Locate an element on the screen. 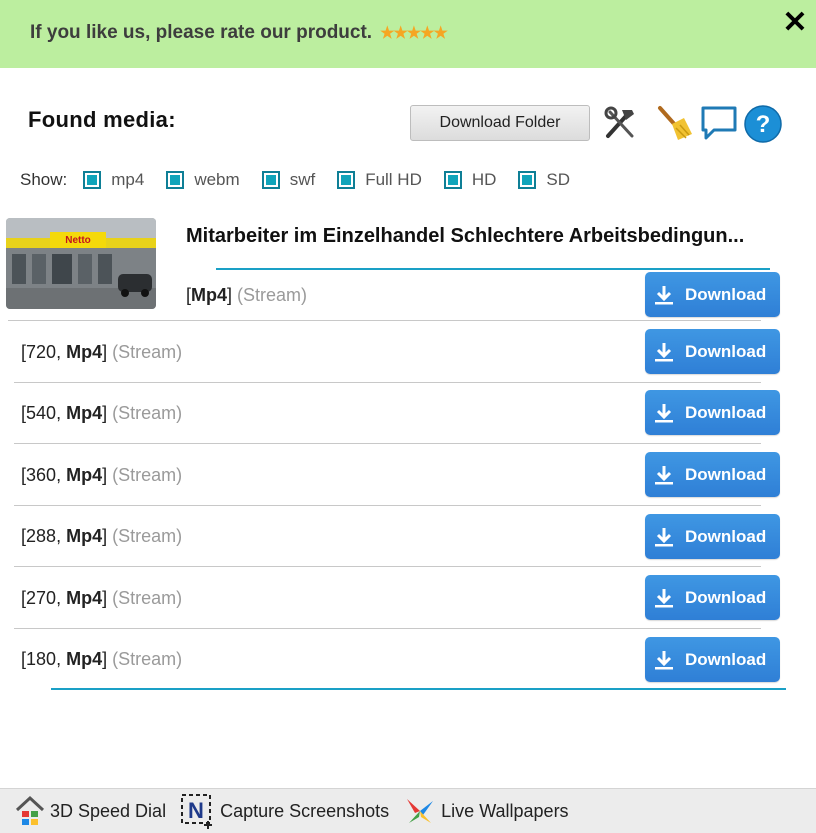 The image size is (816, 833). format-filter-row: Show: mp4 webm swf Full HD HD SD is located at coordinates (306, 180).